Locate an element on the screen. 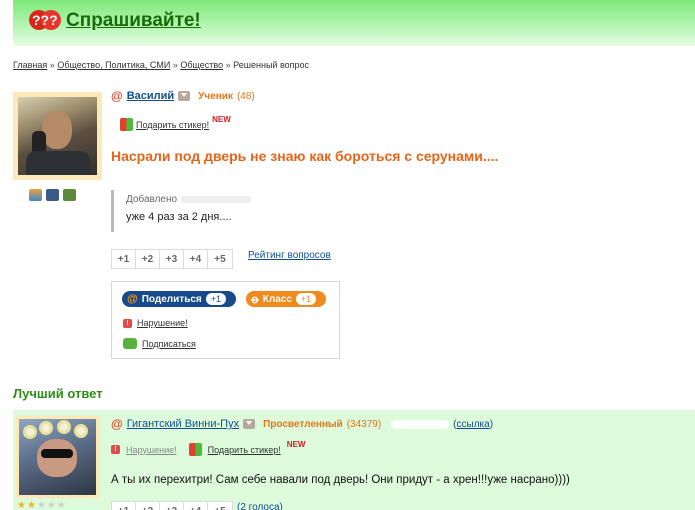  report-row: ! Нарушение! is located at coordinates (155, 323).